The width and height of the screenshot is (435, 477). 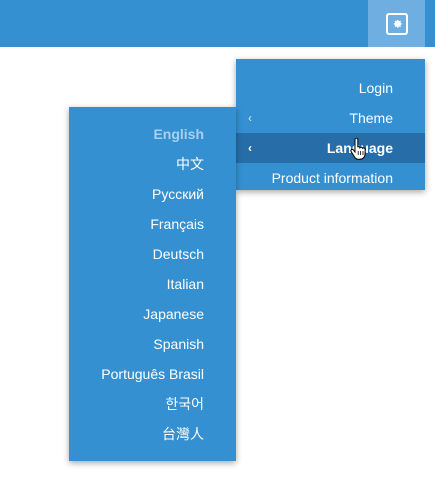 What do you see at coordinates (190, 164) in the screenshot?
I see `language-label: 中文` at bounding box center [190, 164].